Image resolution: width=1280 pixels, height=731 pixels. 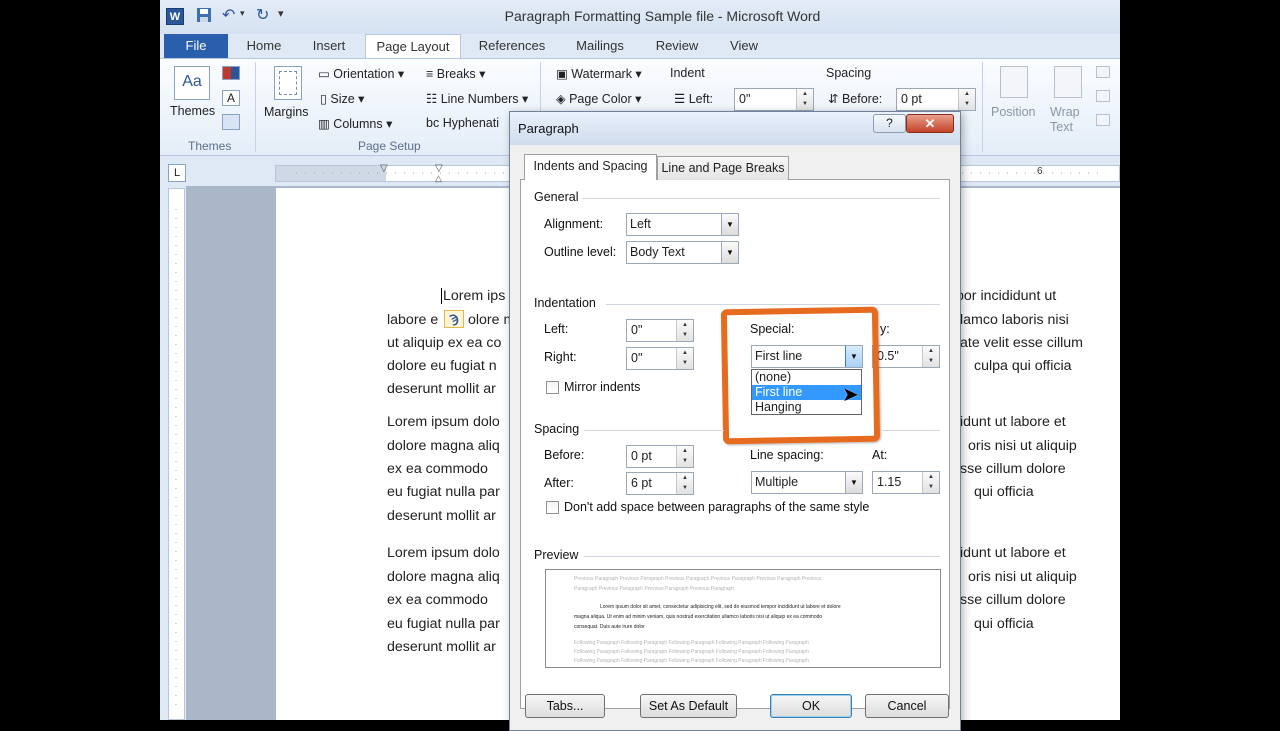 What do you see at coordinates (1103, 120) in the screenshot?
I see `selection-pane-icon` at bounding box center [1103, 120].